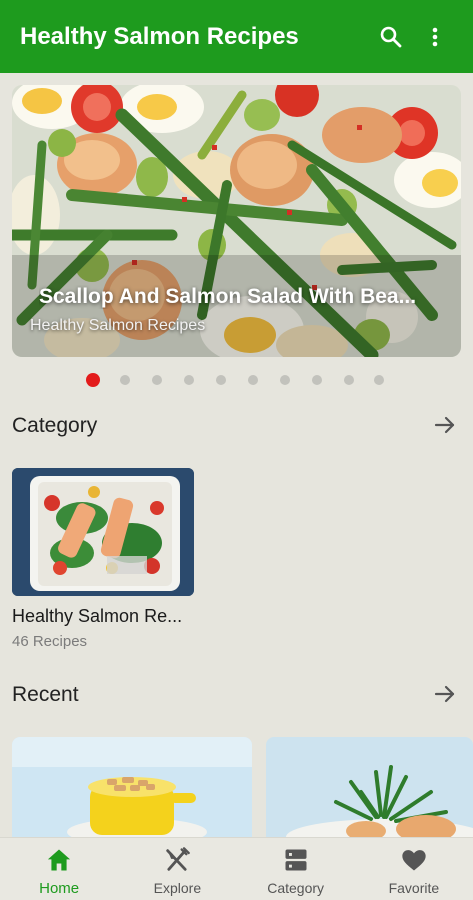  I want to click on nav-favorite: Favorite, so click(414, 869).